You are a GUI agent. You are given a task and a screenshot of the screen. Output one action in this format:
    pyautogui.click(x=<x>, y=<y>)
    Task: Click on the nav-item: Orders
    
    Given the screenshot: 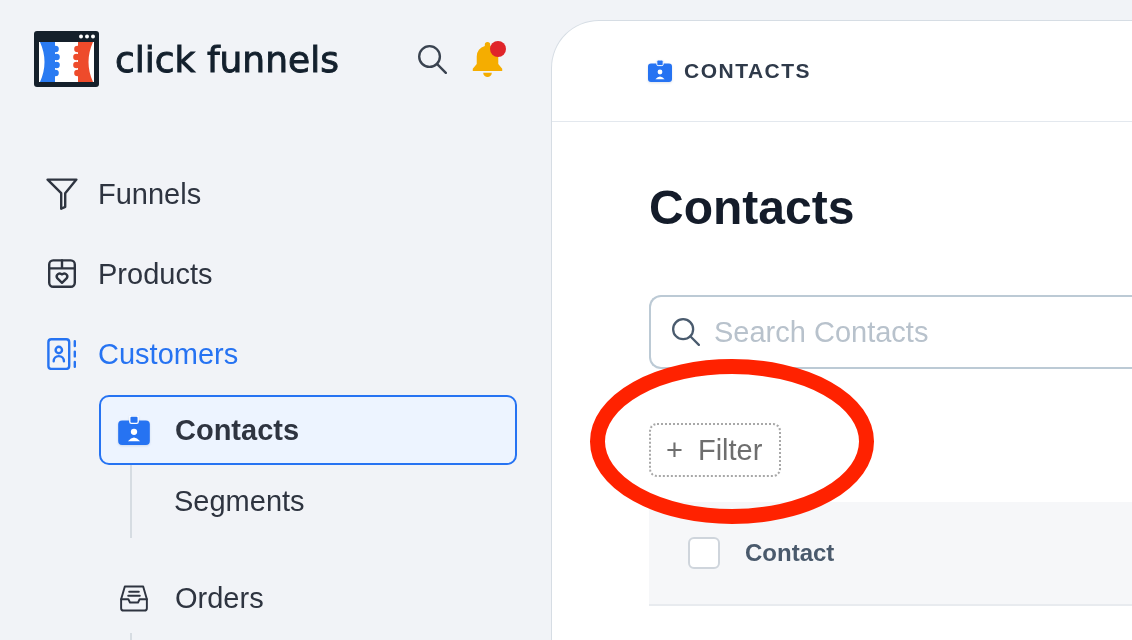 What is the action you would take?
    pyautogui.click(x=191, y=598)
    